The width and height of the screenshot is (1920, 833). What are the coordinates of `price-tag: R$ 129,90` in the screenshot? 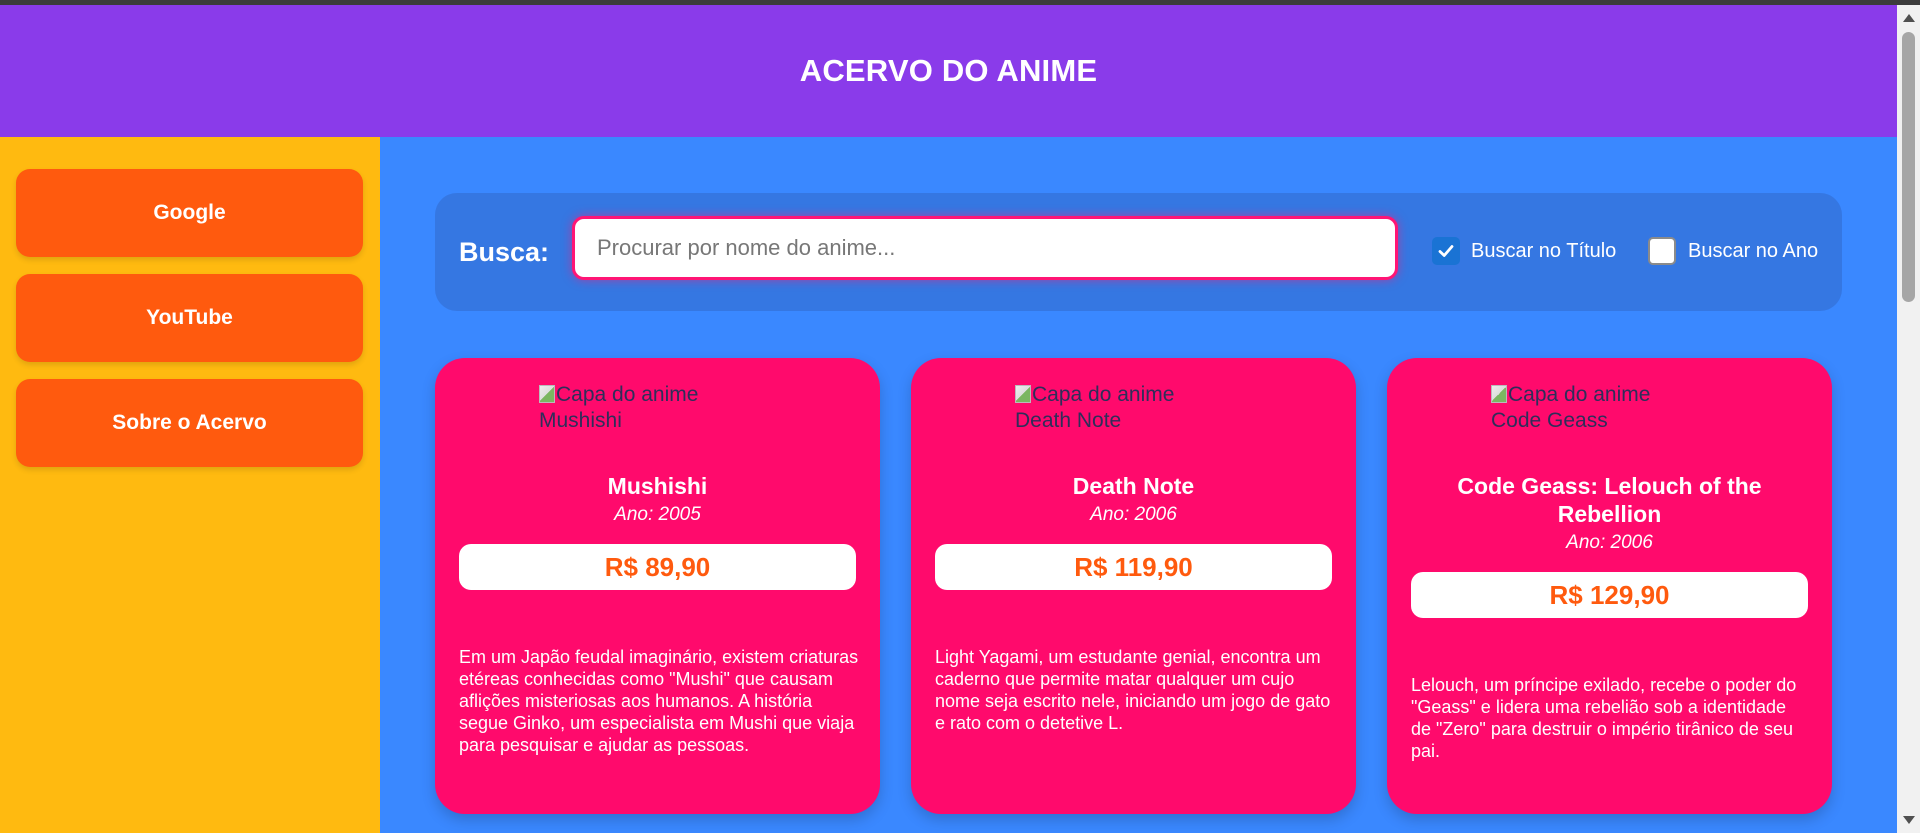 It's located at (1609, 595).